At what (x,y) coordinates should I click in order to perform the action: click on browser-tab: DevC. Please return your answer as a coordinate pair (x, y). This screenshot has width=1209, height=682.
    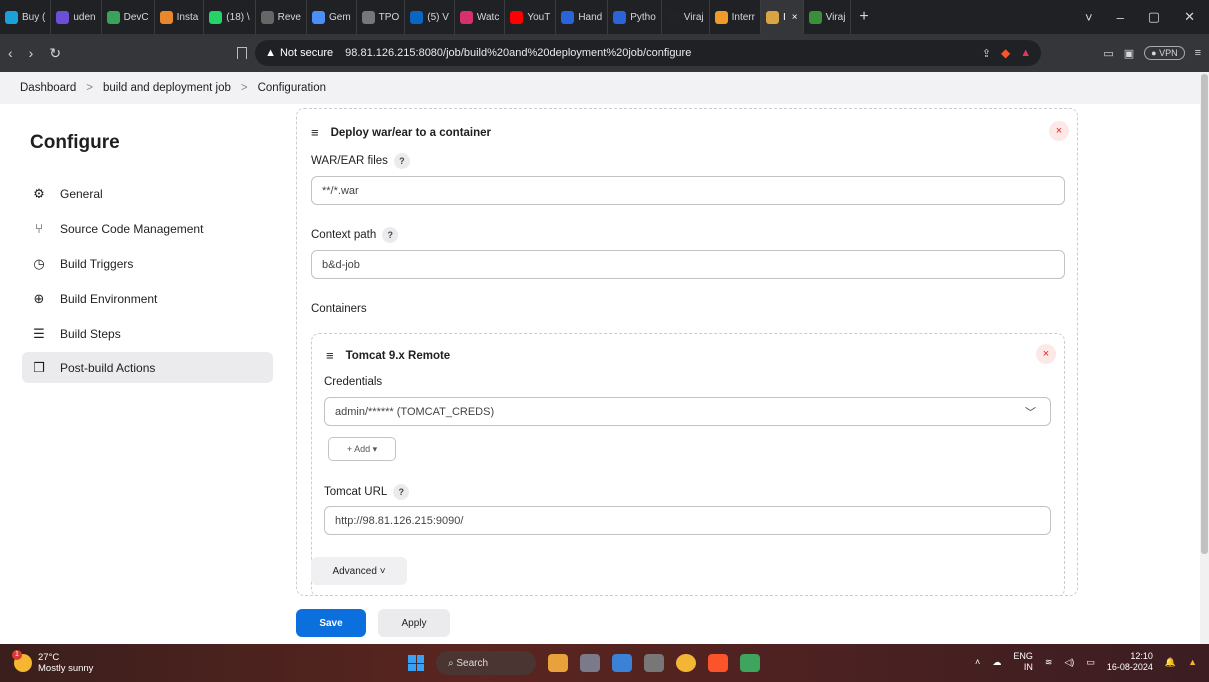
    Looking at the image, I should click on (128, 17).